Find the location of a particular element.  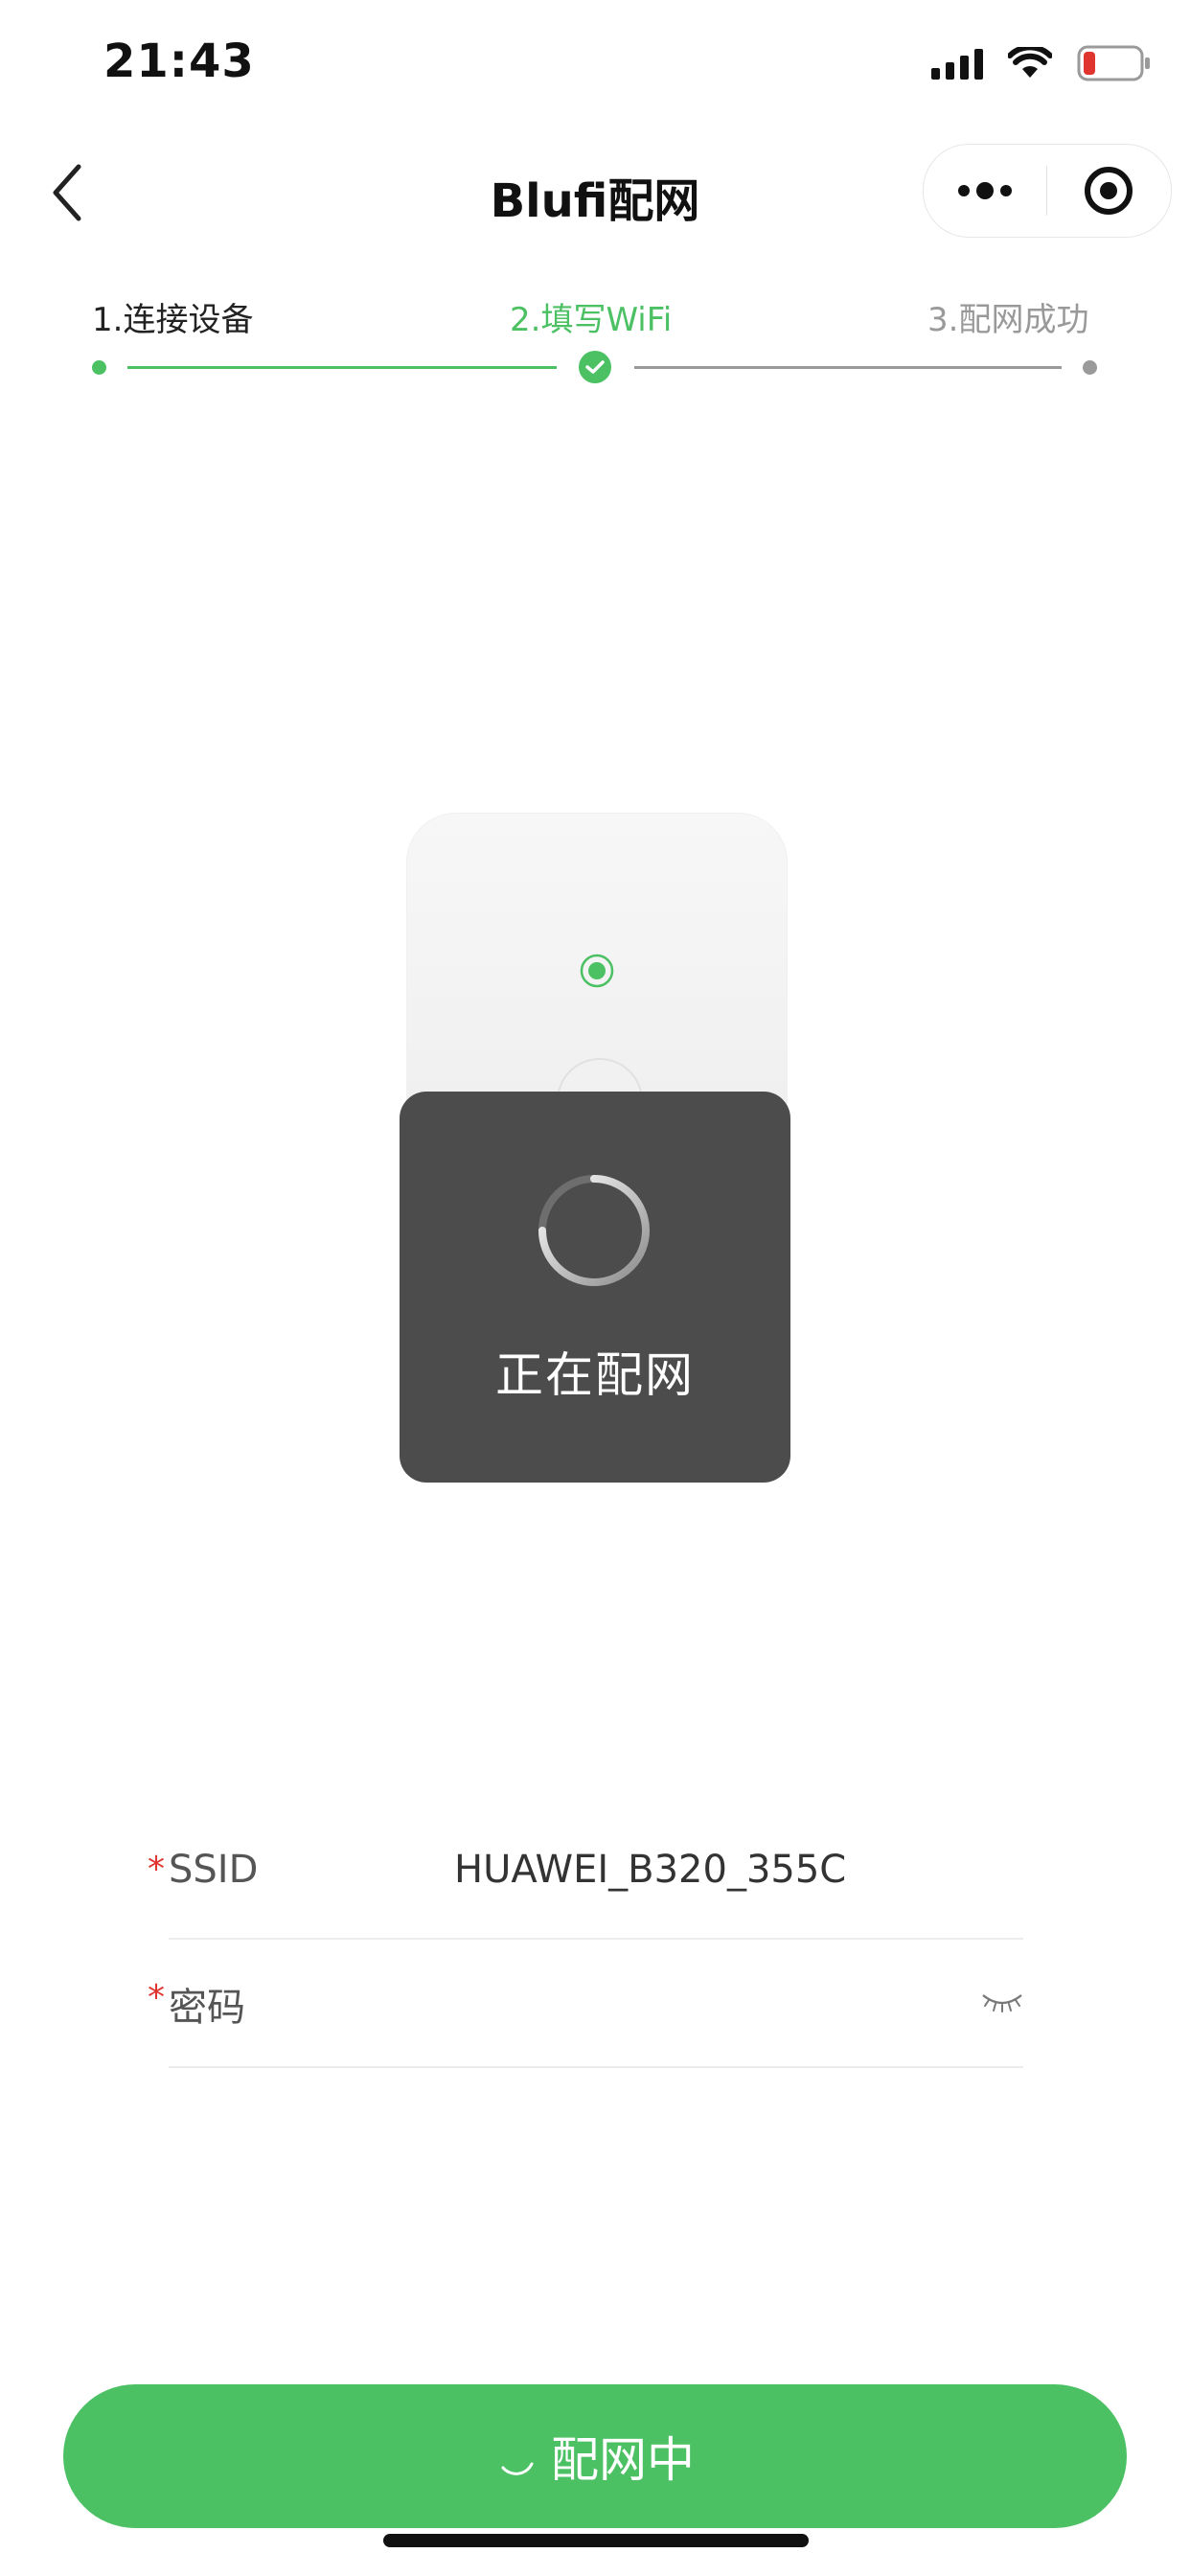

wifi-icon is located at coordinates (1030, 63).